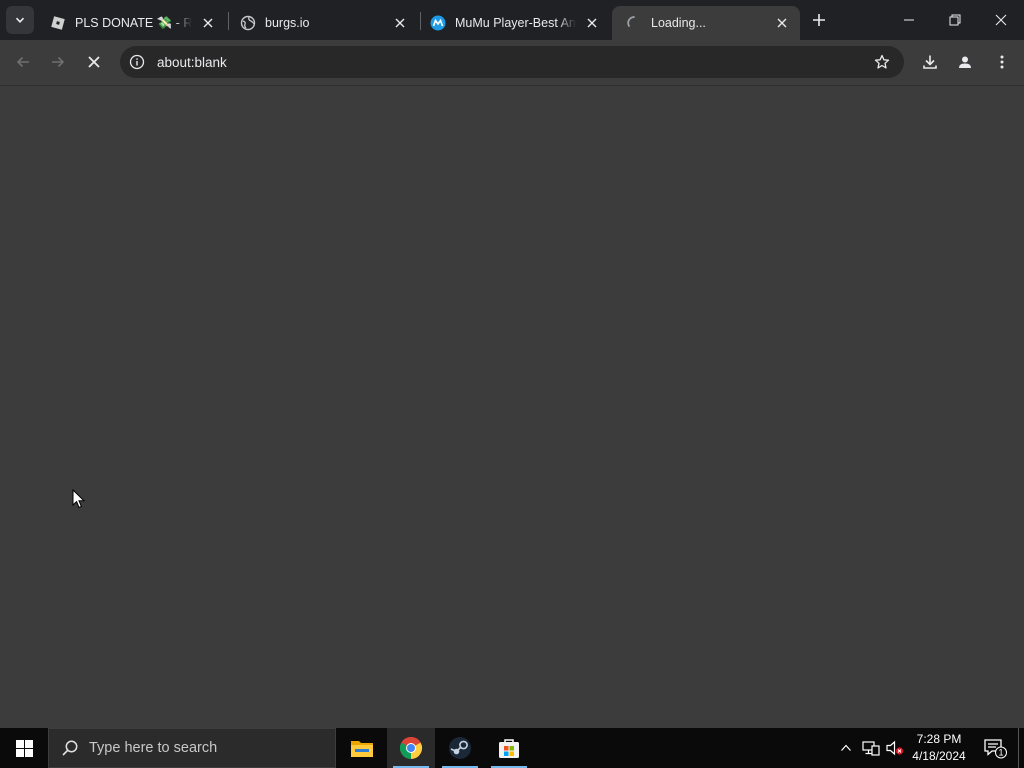 The width and height of the screenshot is (1024, 768). What do you see at coordinates (133, 22) in the screenshot?
I see `tab-title: PLS DONATE 💸 - Roblox` at bounding box center [133, 22].